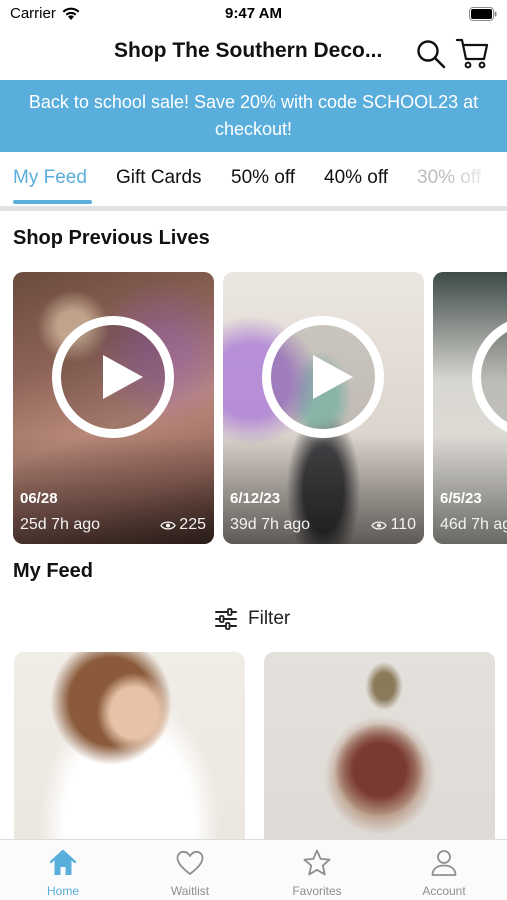 The width and height of the screenshot is (507, 900). I want to click on filter-button: Filter, so click(252, 619).